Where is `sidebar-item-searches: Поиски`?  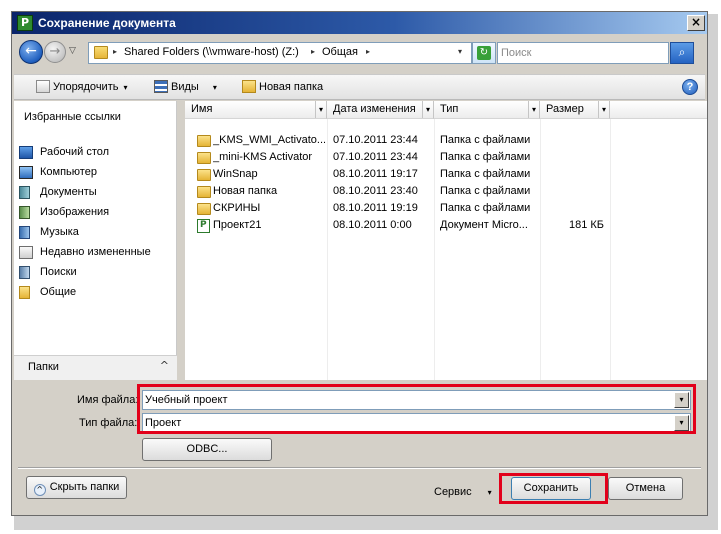 sidebar-item-searches: Поиски is located at coordinates (96, 272).